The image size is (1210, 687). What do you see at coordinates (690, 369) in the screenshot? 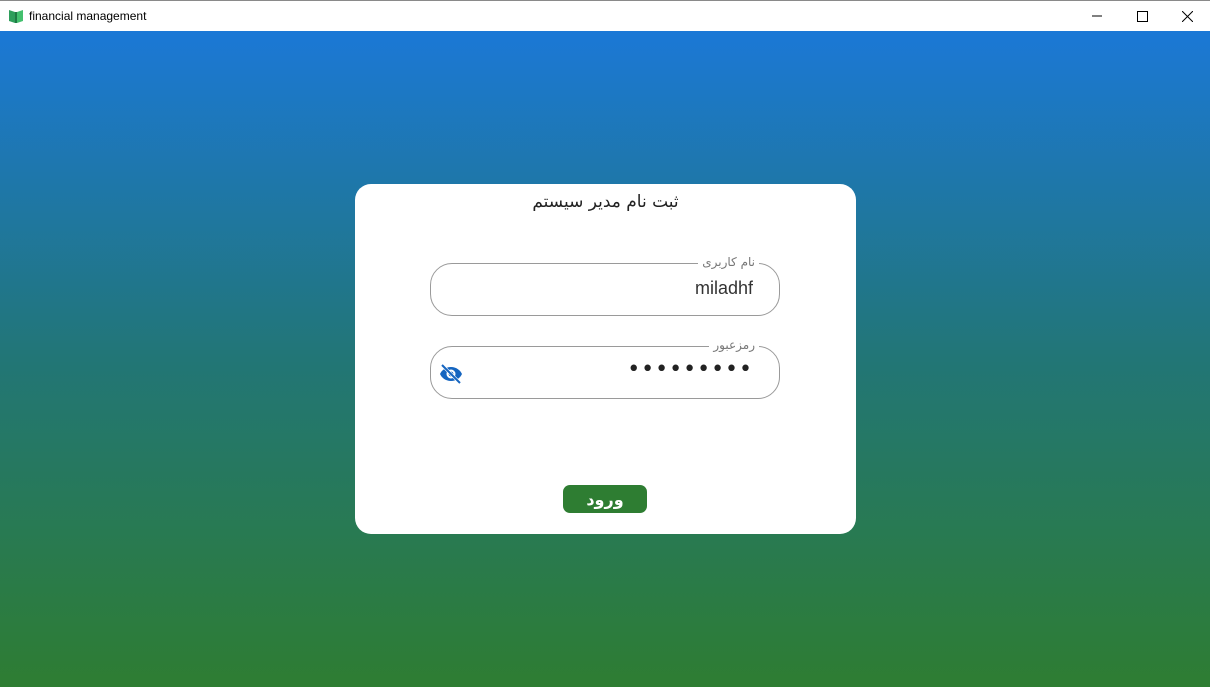
I see `password-input: •••••••••` at bounding box center [690, 369].